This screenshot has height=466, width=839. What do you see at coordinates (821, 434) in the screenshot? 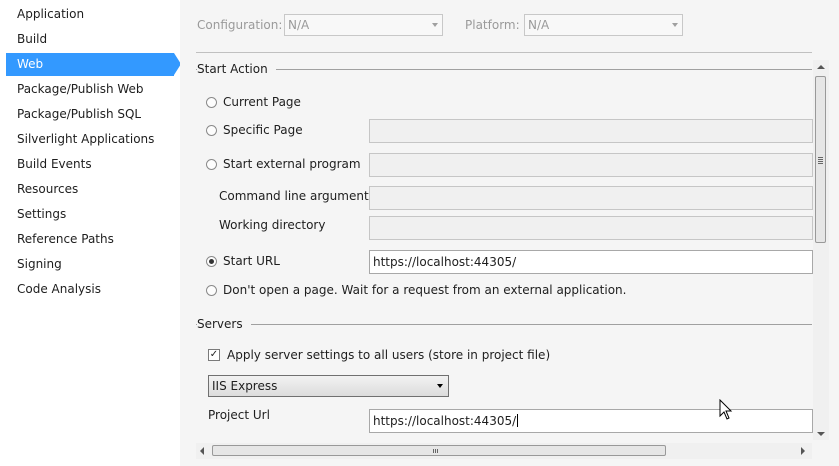
I see `scroll-down-arrow-icon` at bounding box center [821, 434].